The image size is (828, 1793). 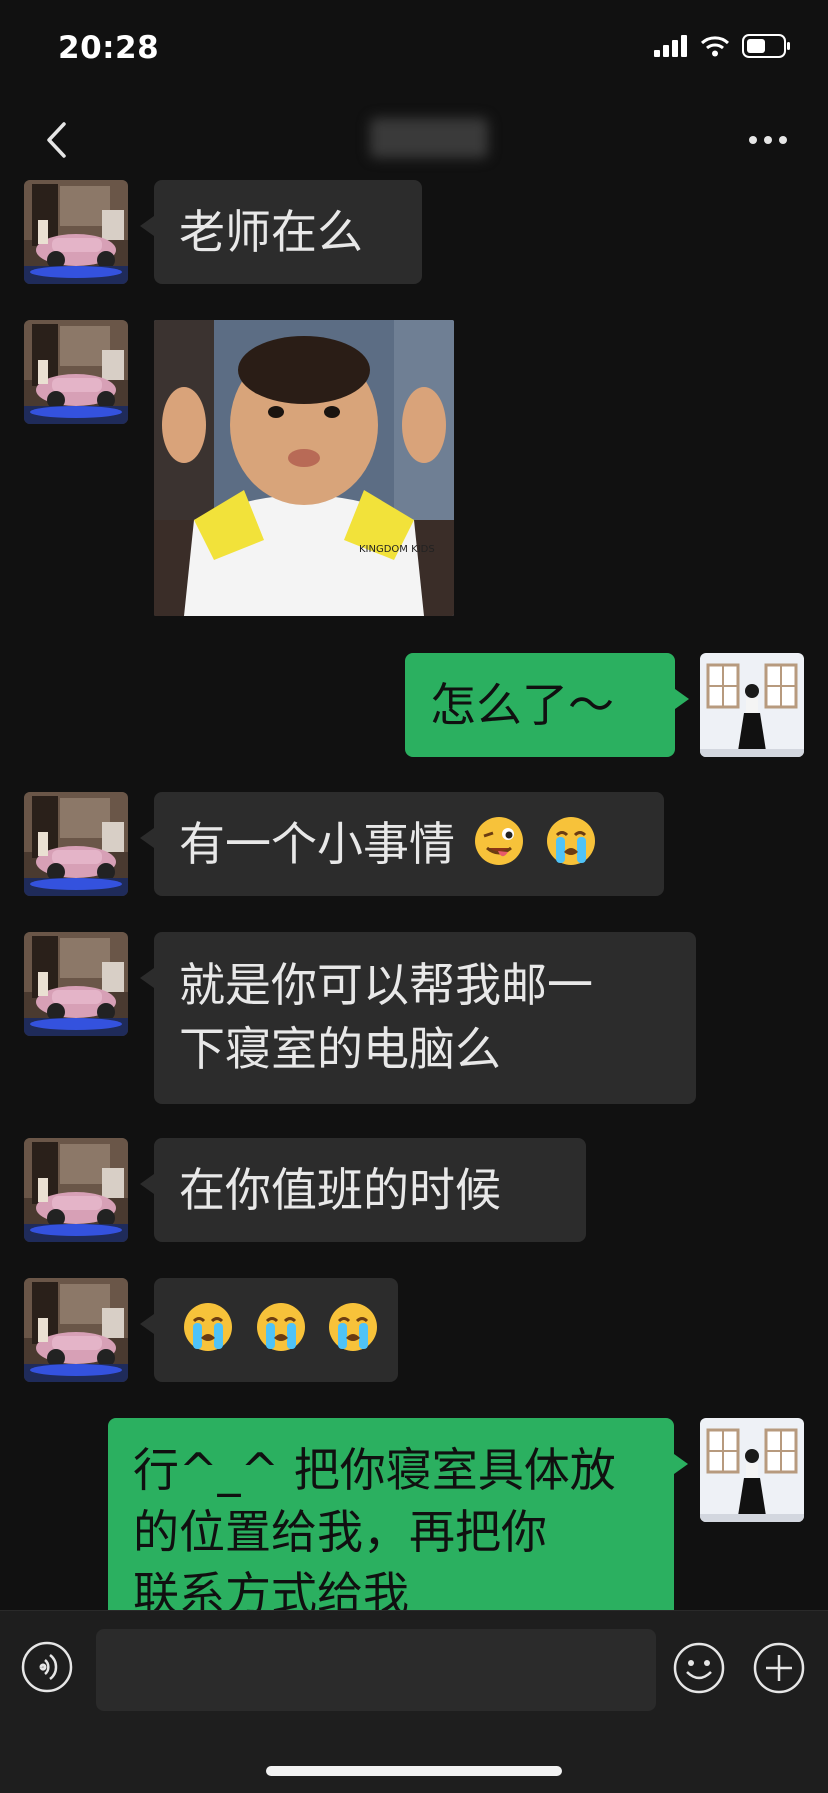 What do you see at coordinates (376, 1670) in the screenshot?
I see `message-input` at bounding box center [376, 1670].